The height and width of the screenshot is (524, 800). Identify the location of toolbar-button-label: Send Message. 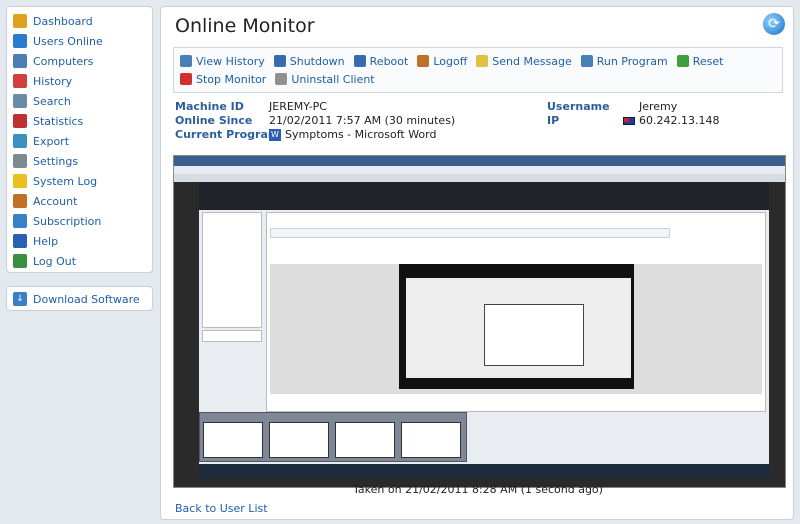
(532, 61).